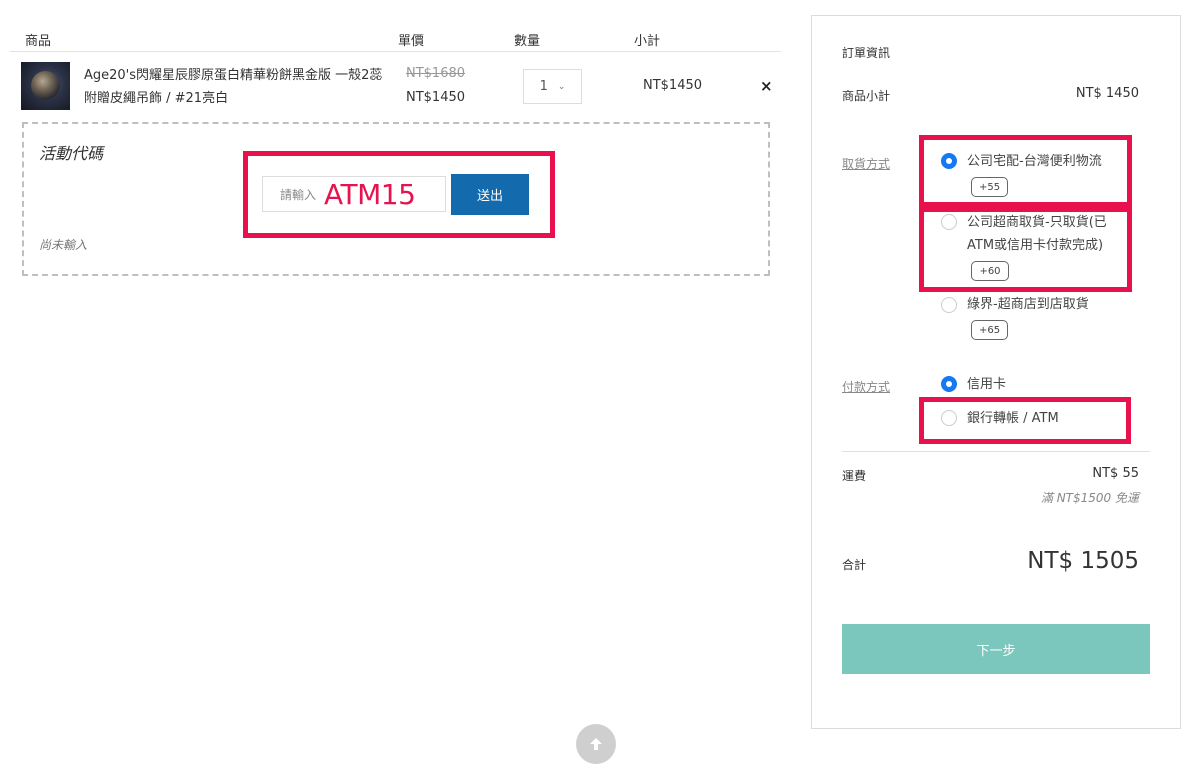 This screenshot has height=770, width=1188. Describe the element at coordinates (647, 41) in the screenshot. I see `header-subtotal: 小計` at that location.